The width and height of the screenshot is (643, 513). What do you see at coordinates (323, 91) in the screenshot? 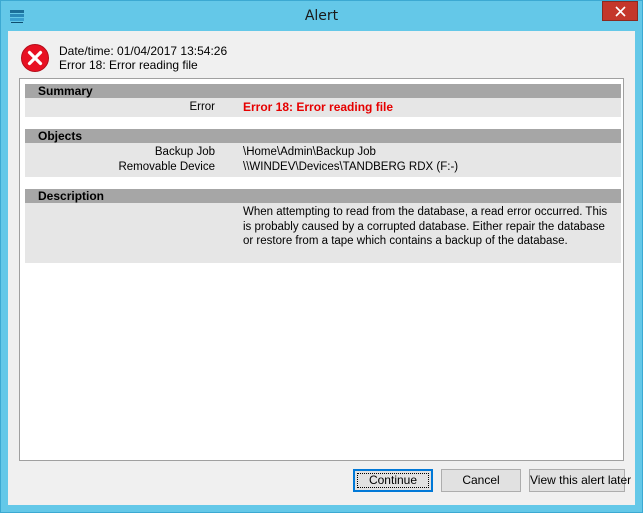
I see `summary-section-header: Summary` at bounding box center [323, 91].